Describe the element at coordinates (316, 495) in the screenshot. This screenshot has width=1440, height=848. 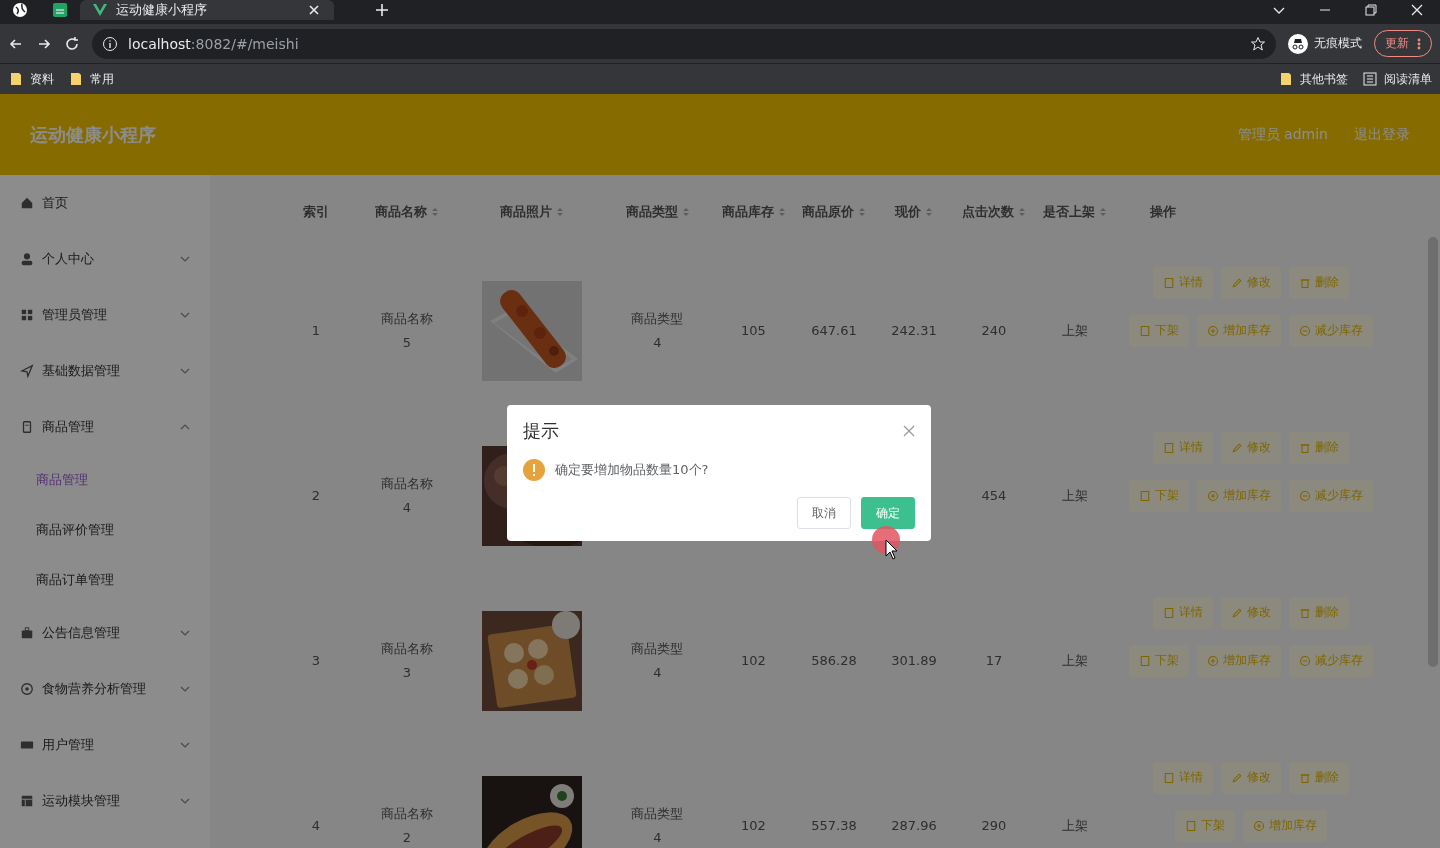
I see `table-cell: 2` at that location.